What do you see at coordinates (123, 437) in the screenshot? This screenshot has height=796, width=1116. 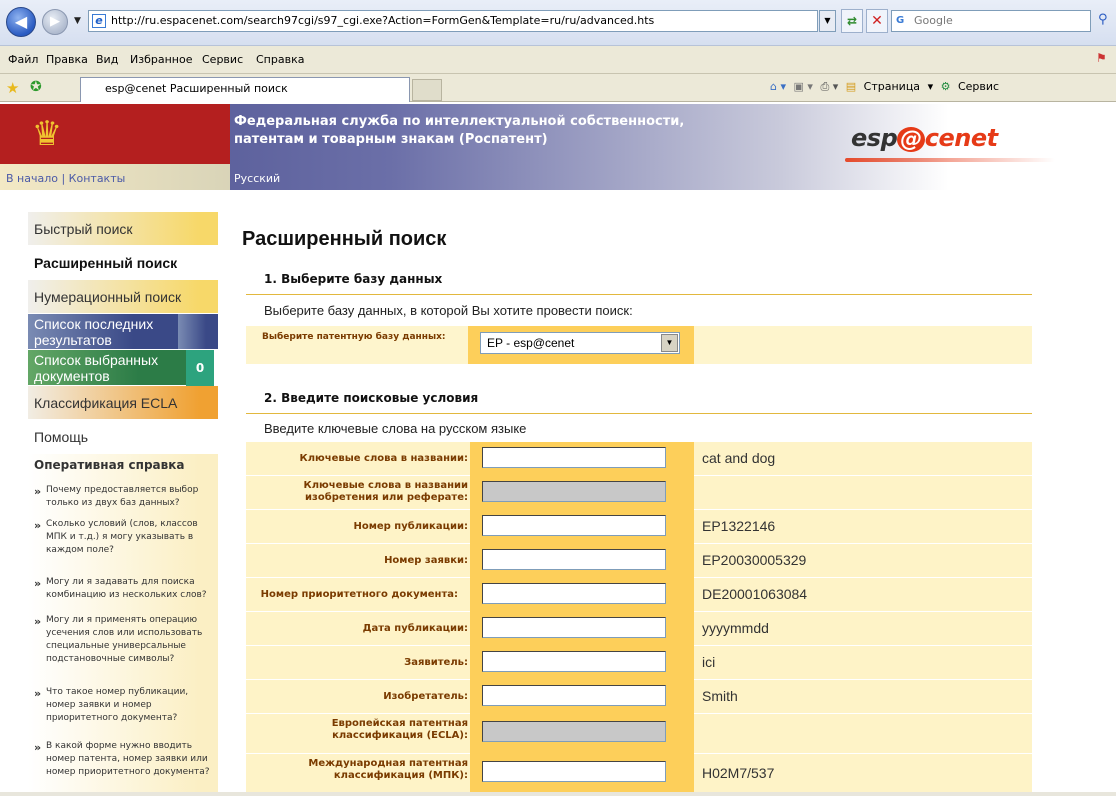 I see `sidebar-item-help: Помощь` at bounding box center [123, 437].